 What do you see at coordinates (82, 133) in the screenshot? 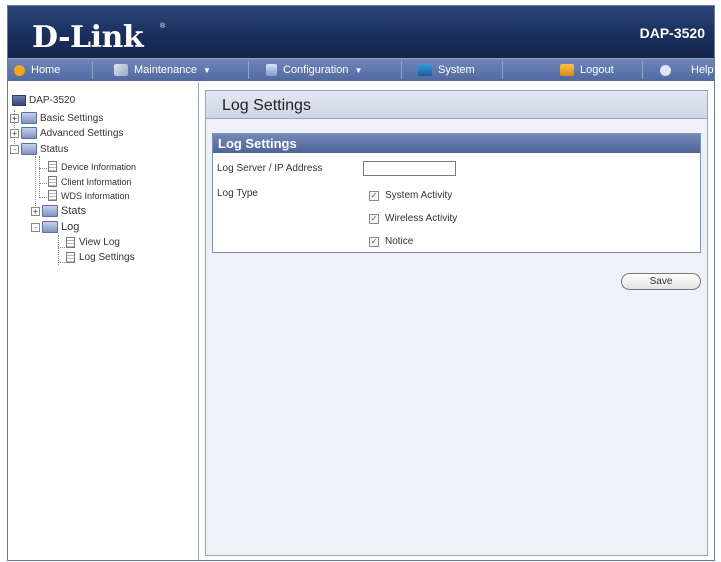
I see `tree-item-label: Advanced Settings` at bounding box center [82, 133].